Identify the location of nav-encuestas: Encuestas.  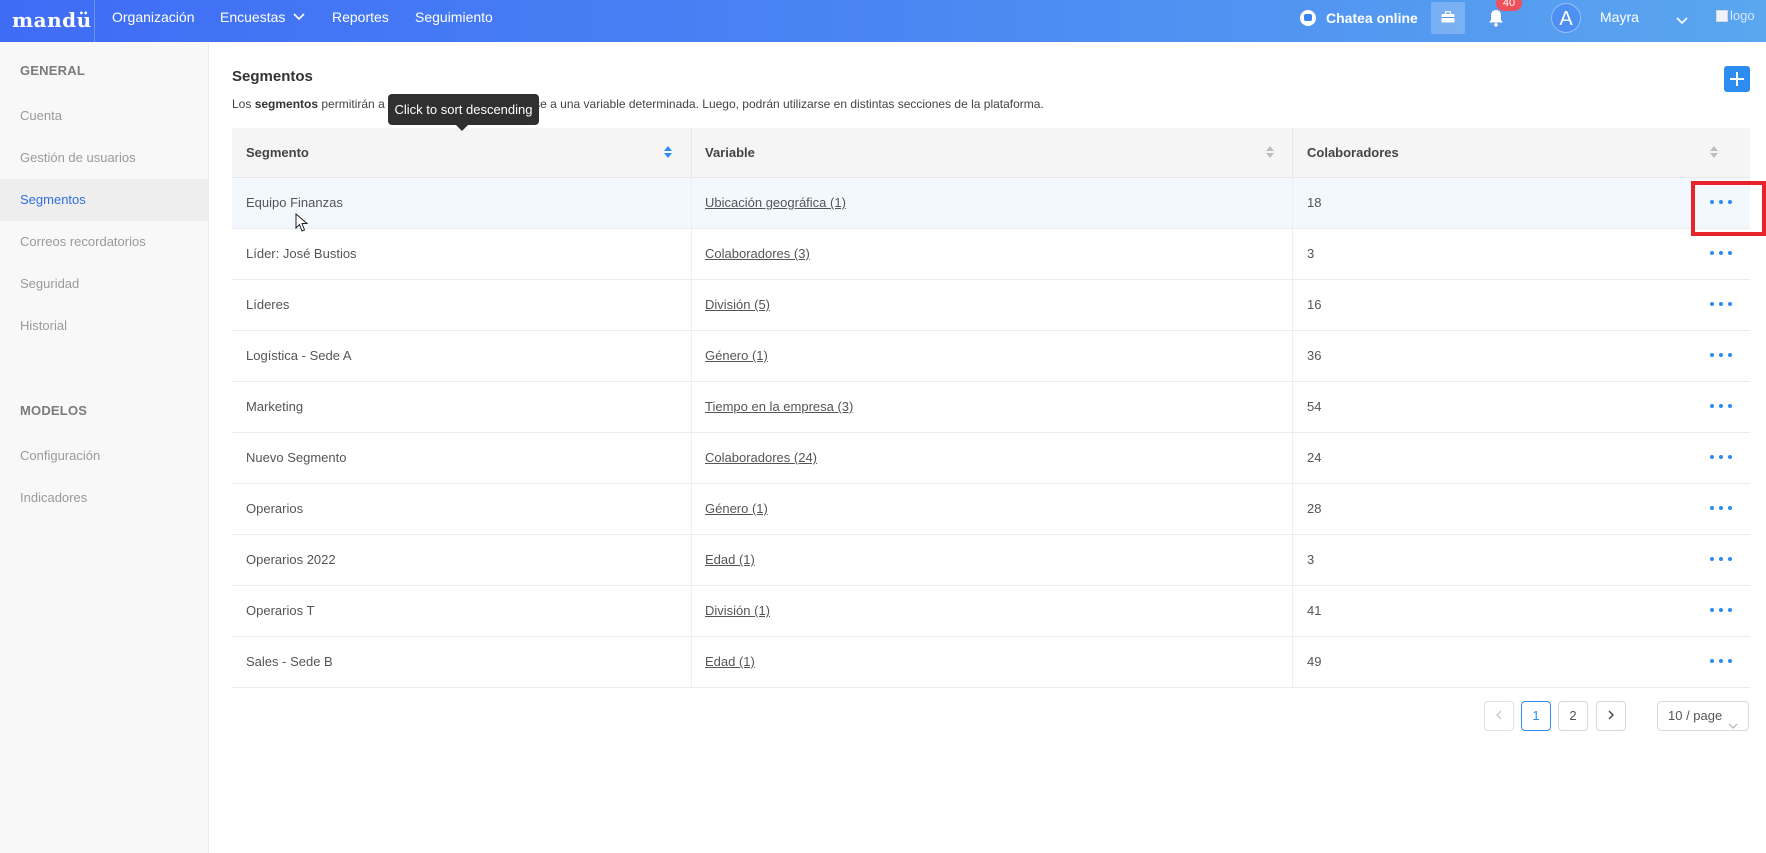
(262, 21).